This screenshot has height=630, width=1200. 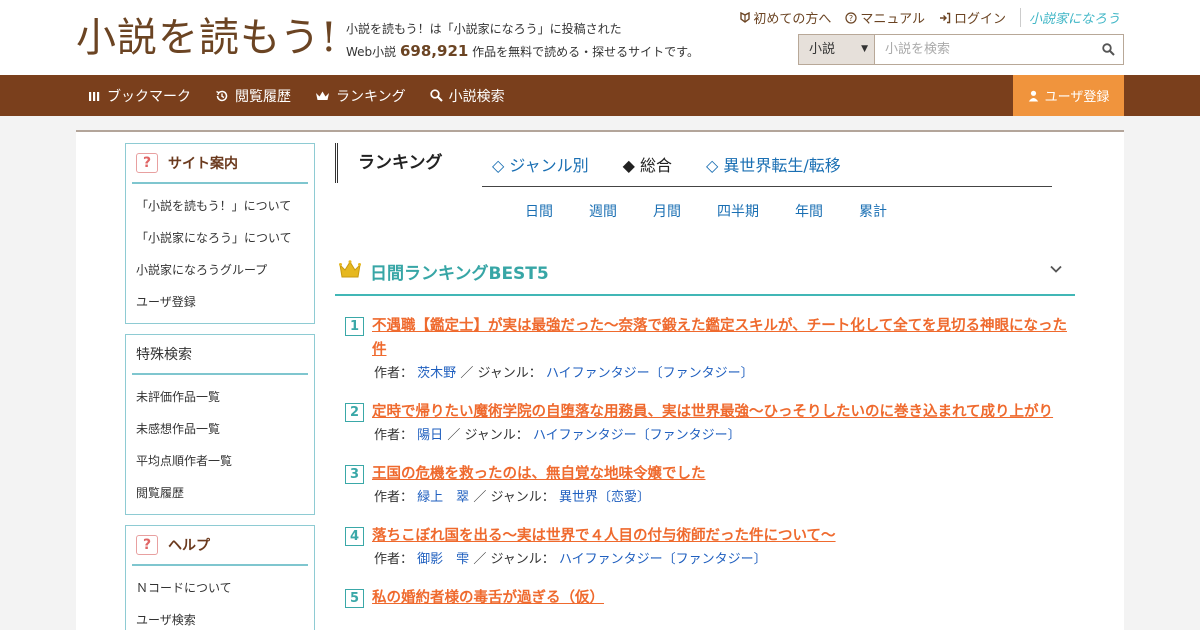 What do you see at coordinates (484, 29) in the screenshot?
I see `tagline-line1: 小説を読もう！は「小説家になろう」に投稿された` at bounding box center [484, 29].